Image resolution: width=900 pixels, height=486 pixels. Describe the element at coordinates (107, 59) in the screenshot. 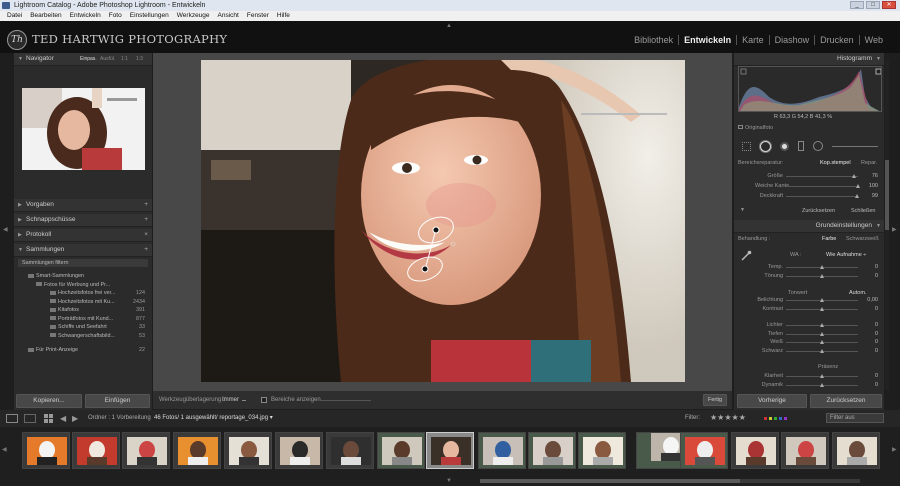

I see `zoom-fill: Ausfül.` at that location.